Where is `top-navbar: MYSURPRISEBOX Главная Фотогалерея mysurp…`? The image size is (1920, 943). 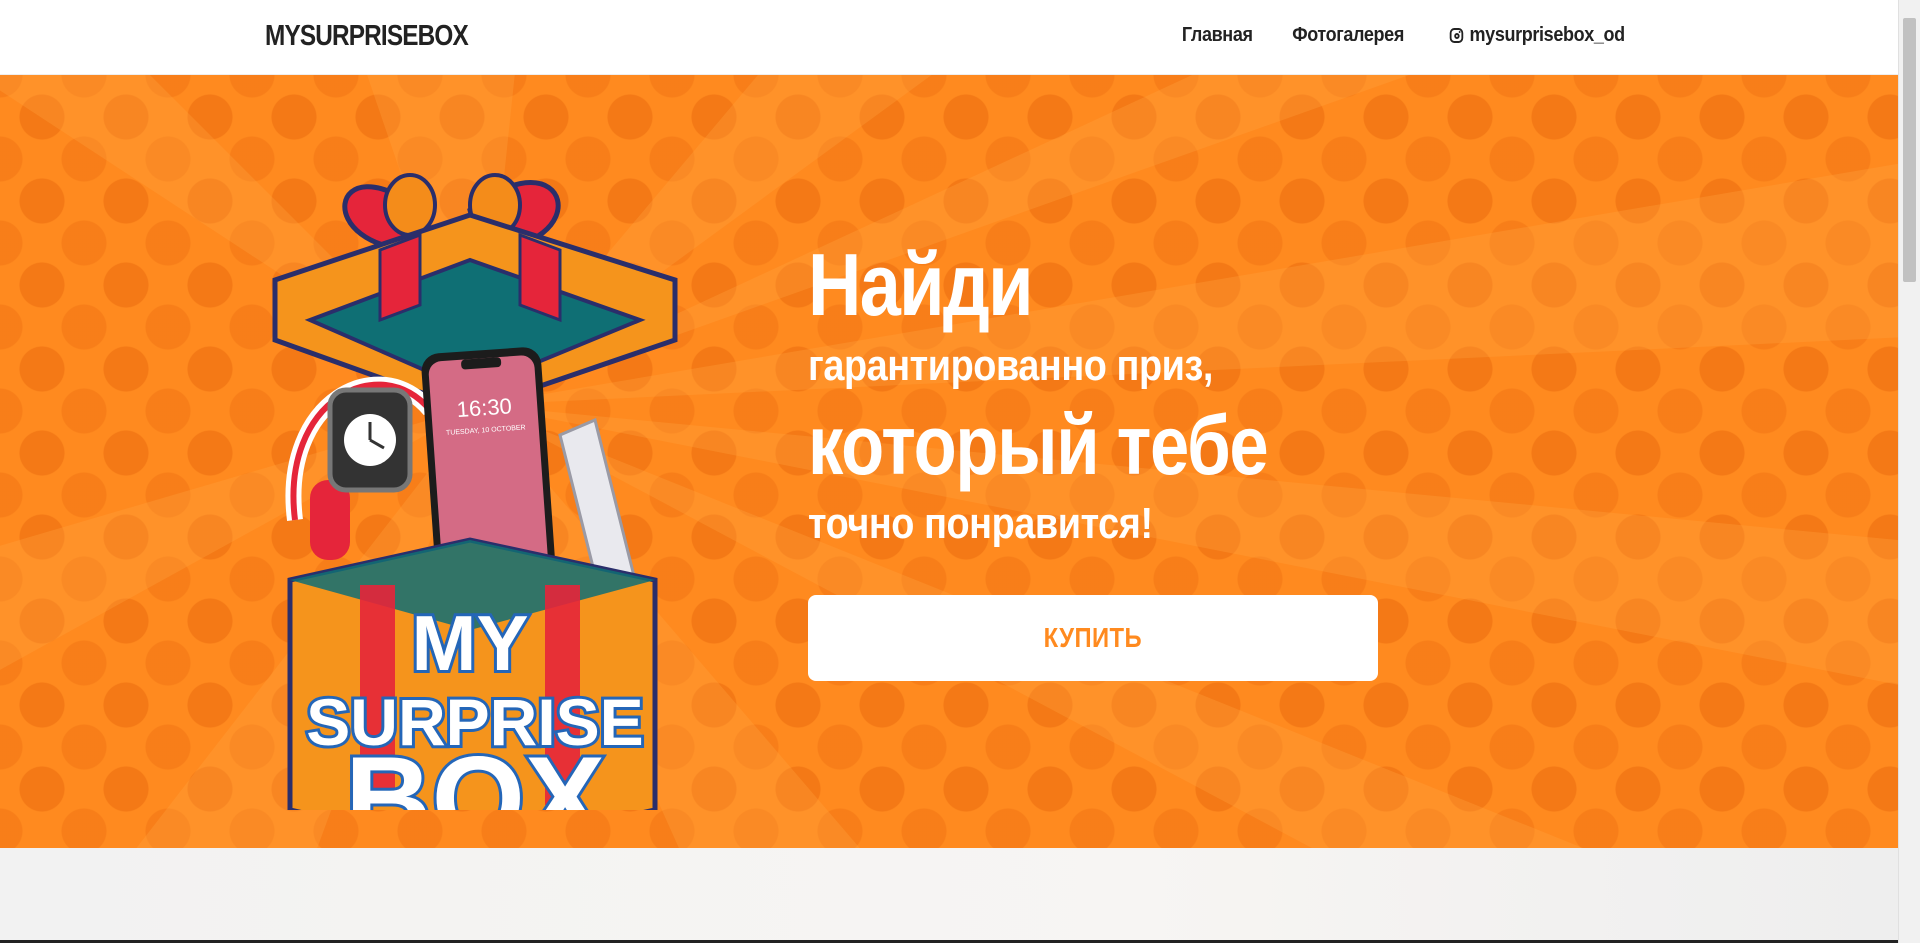 top-navbar: MYSURPRISEBOX Главная Фотогалерея mysurp… is located at coordinates (949, 37).